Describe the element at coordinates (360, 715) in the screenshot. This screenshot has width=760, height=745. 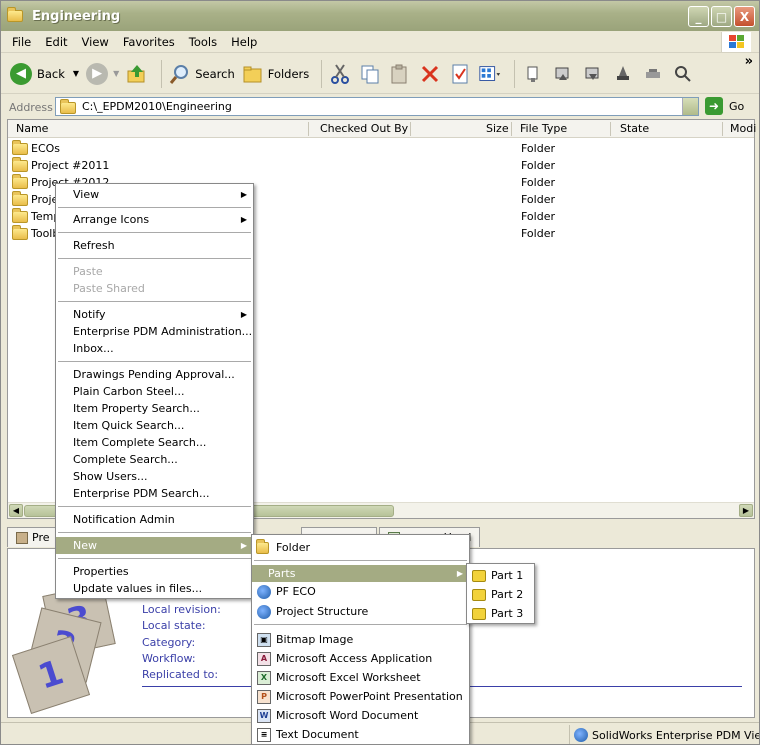
I see `new-item-word: W Microsoft Word Document` at that location.